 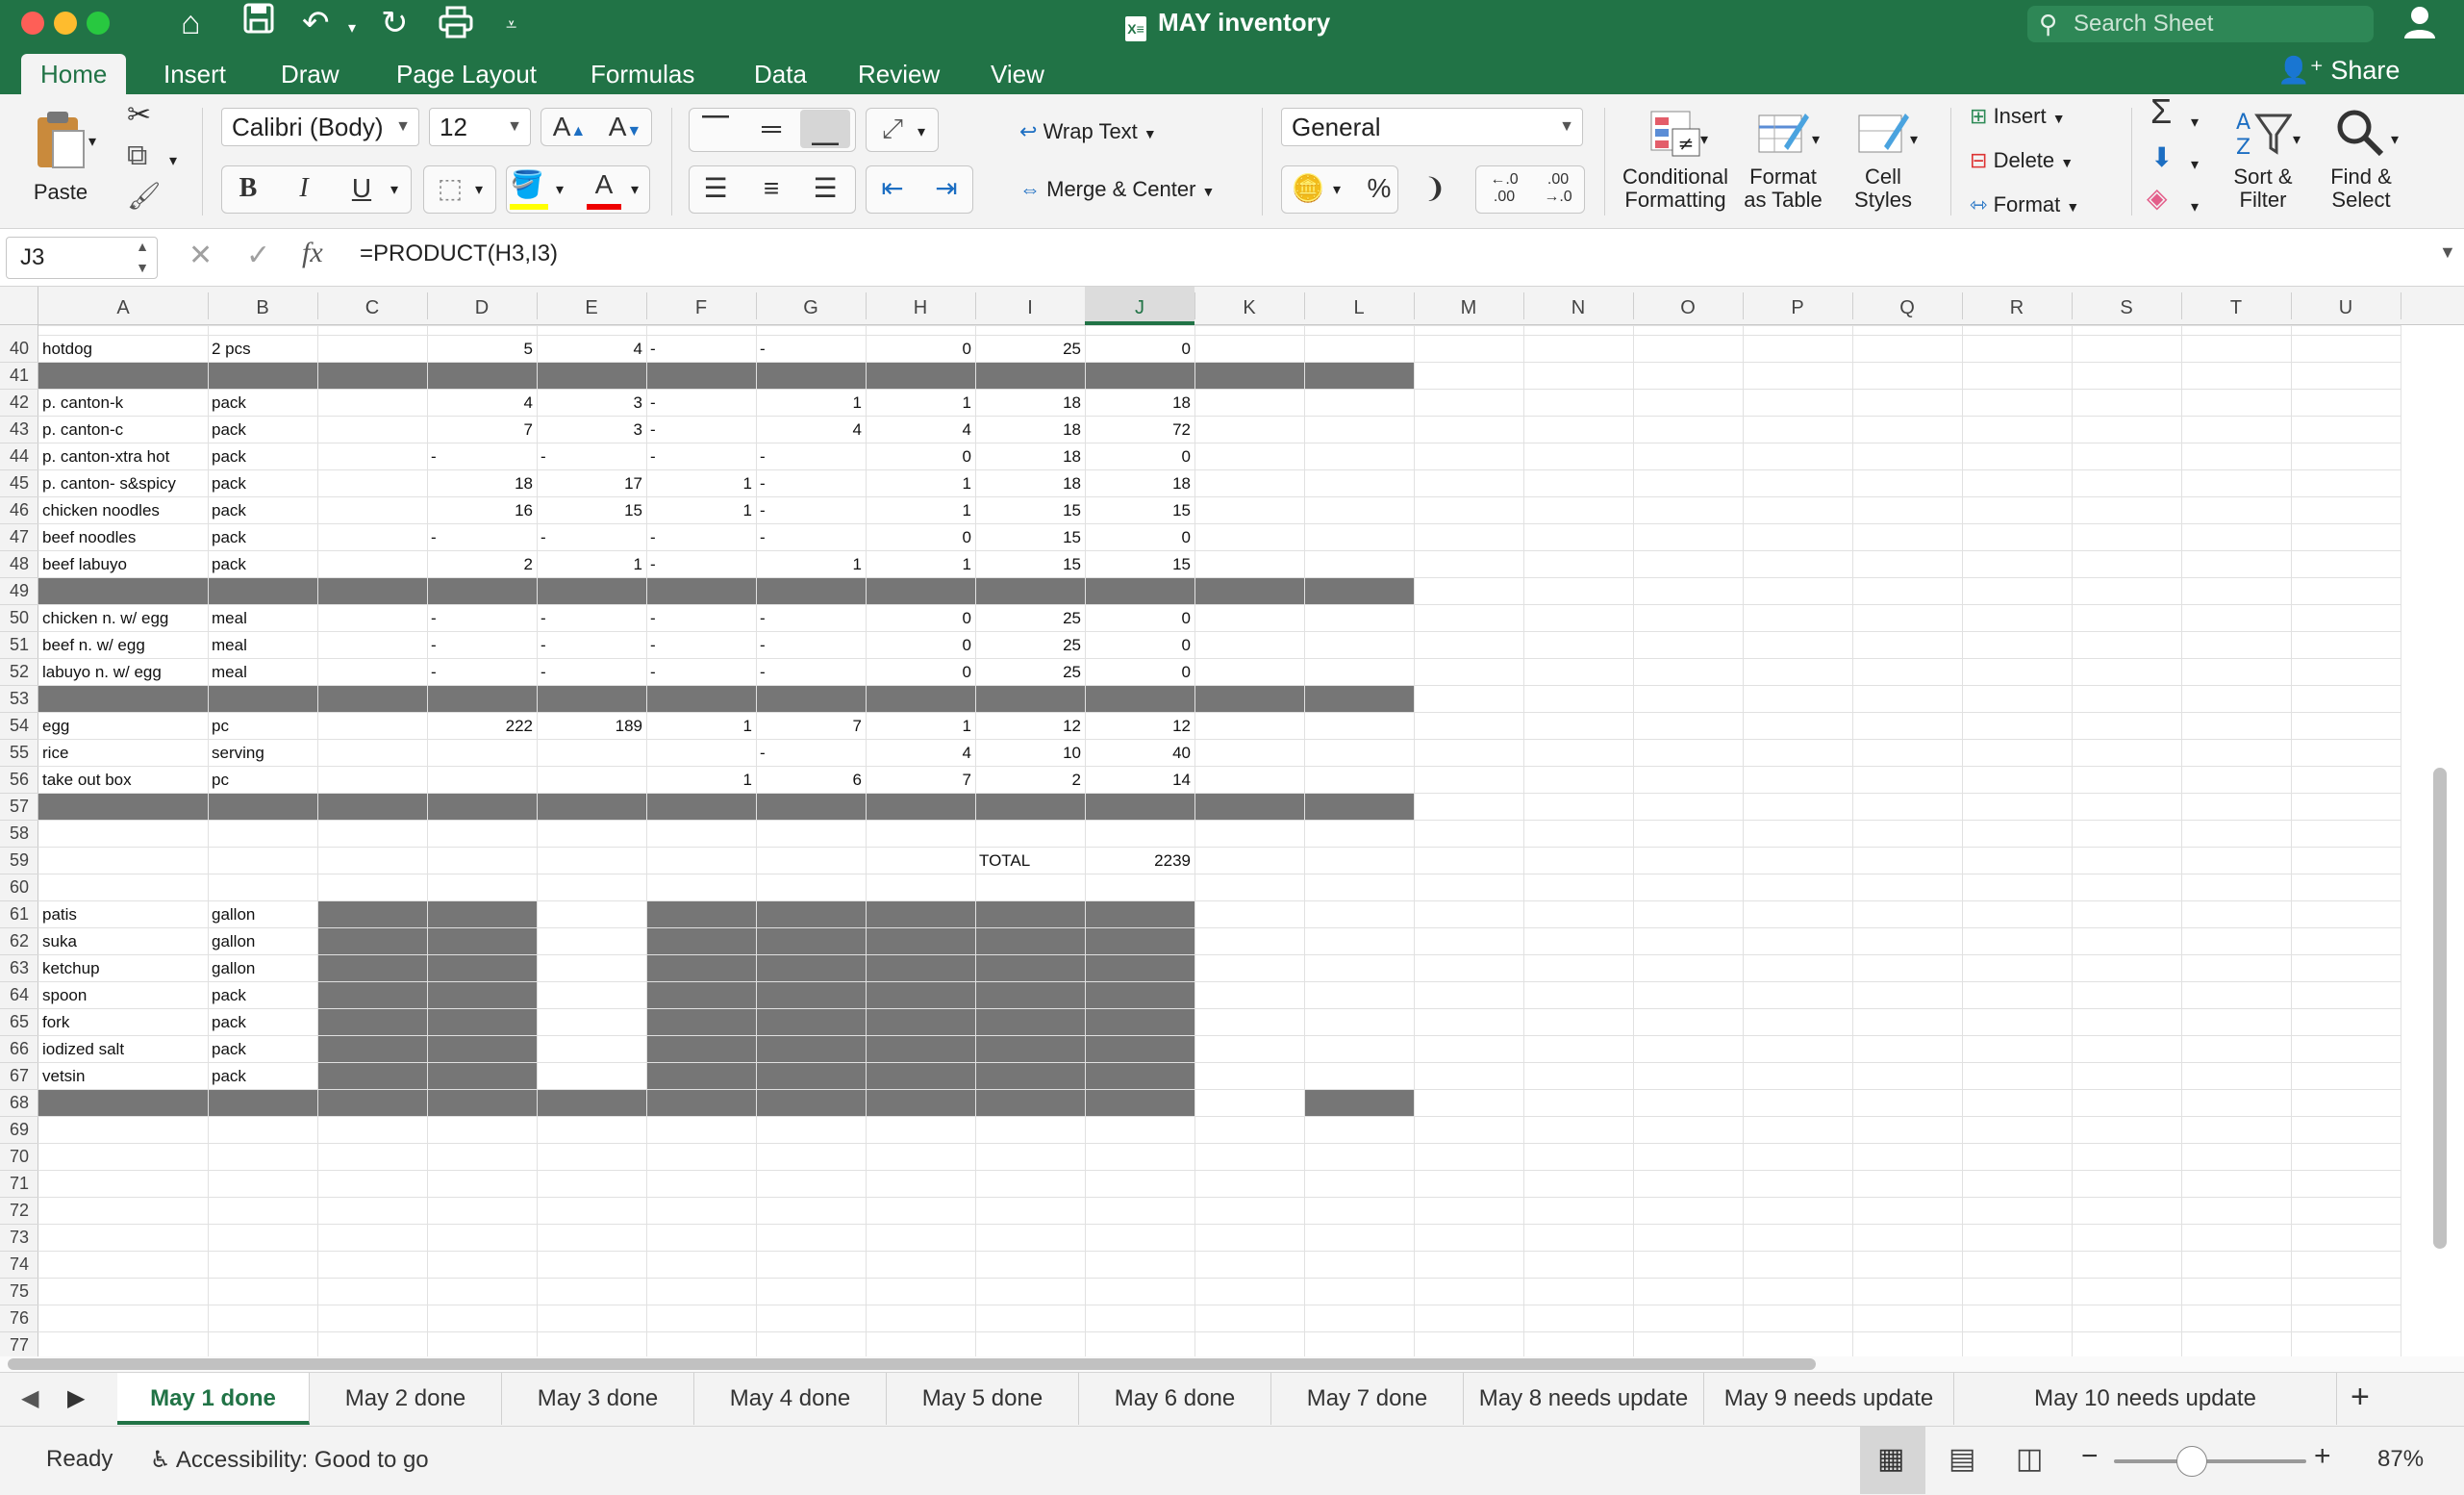 What do you see at coordinates (2263, 160) in the screenshot?
I see `sort-filter-button: AZ Sort & Filter` at bounding box center [2263, 160].